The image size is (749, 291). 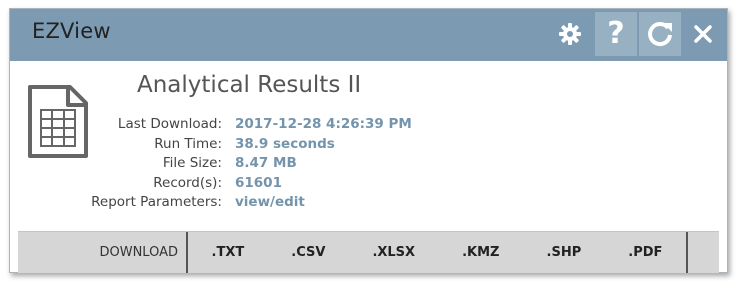 I want to click on settings-button, so click(x=570, y=34).